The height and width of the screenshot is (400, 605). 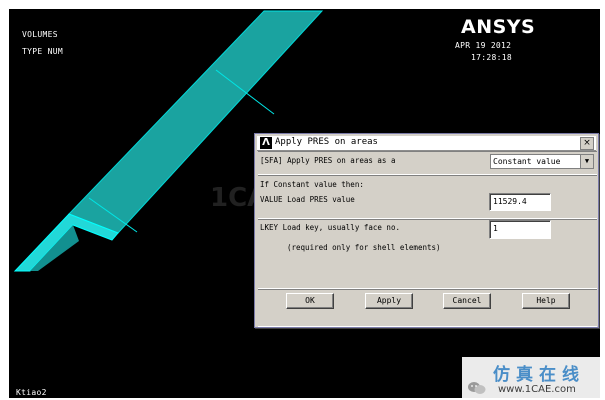 What do you see at coordinates (389, 301) in the screenshot?
I see `apply-button: Apply` at bounding box center [389, 301].